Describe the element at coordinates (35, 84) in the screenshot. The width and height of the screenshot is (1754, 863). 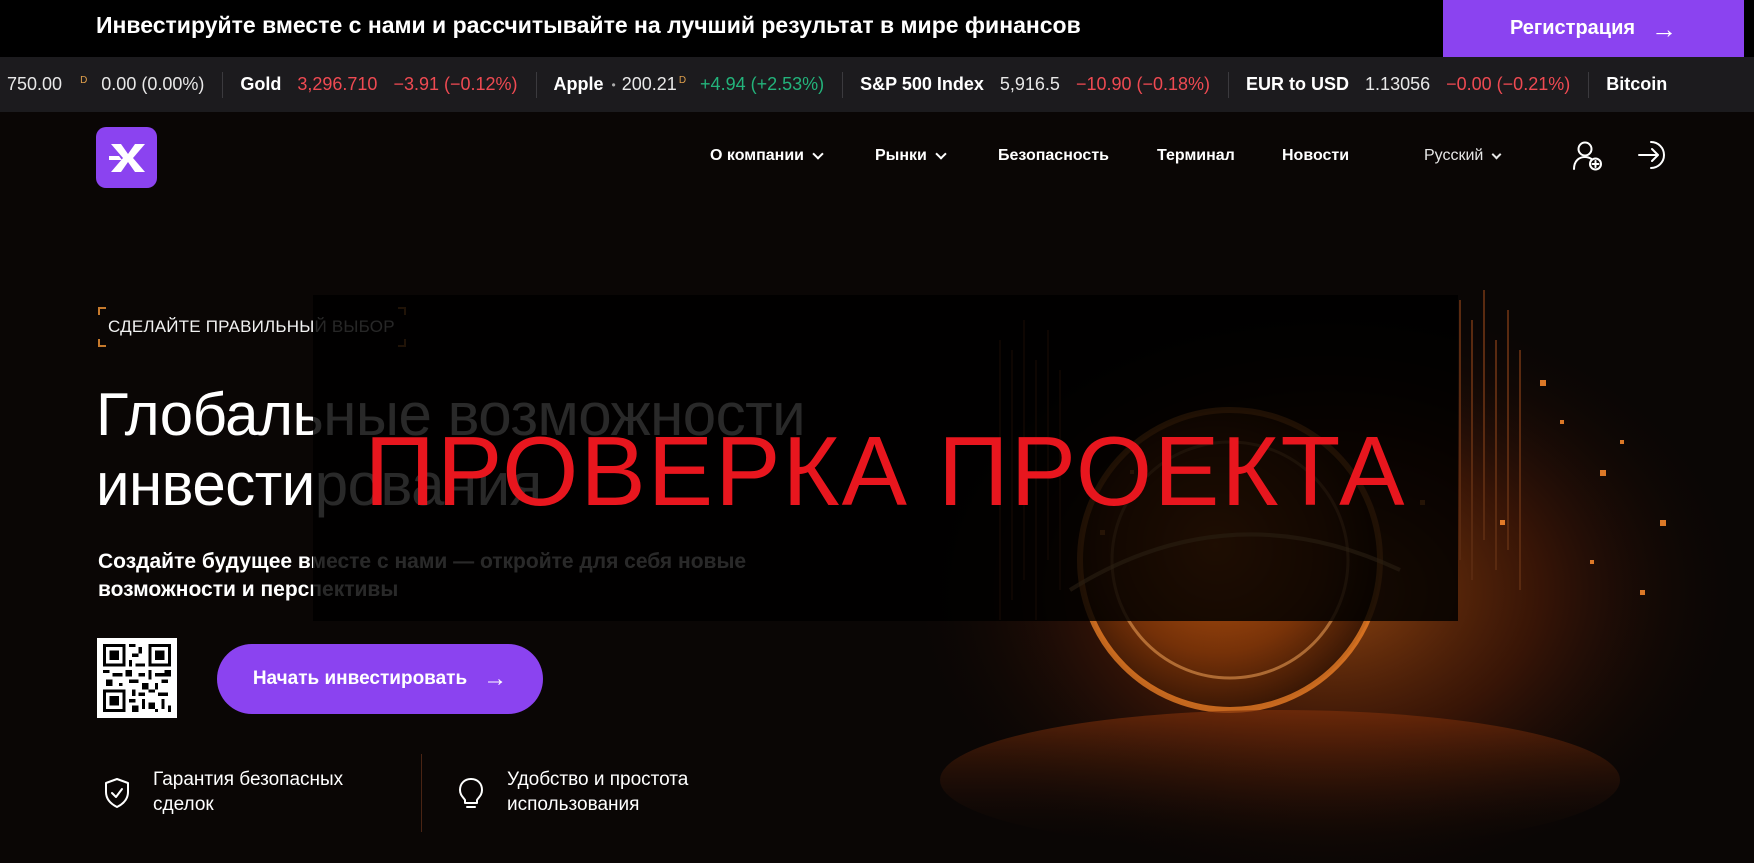
I see `ticker-price: 750.00` at that location.